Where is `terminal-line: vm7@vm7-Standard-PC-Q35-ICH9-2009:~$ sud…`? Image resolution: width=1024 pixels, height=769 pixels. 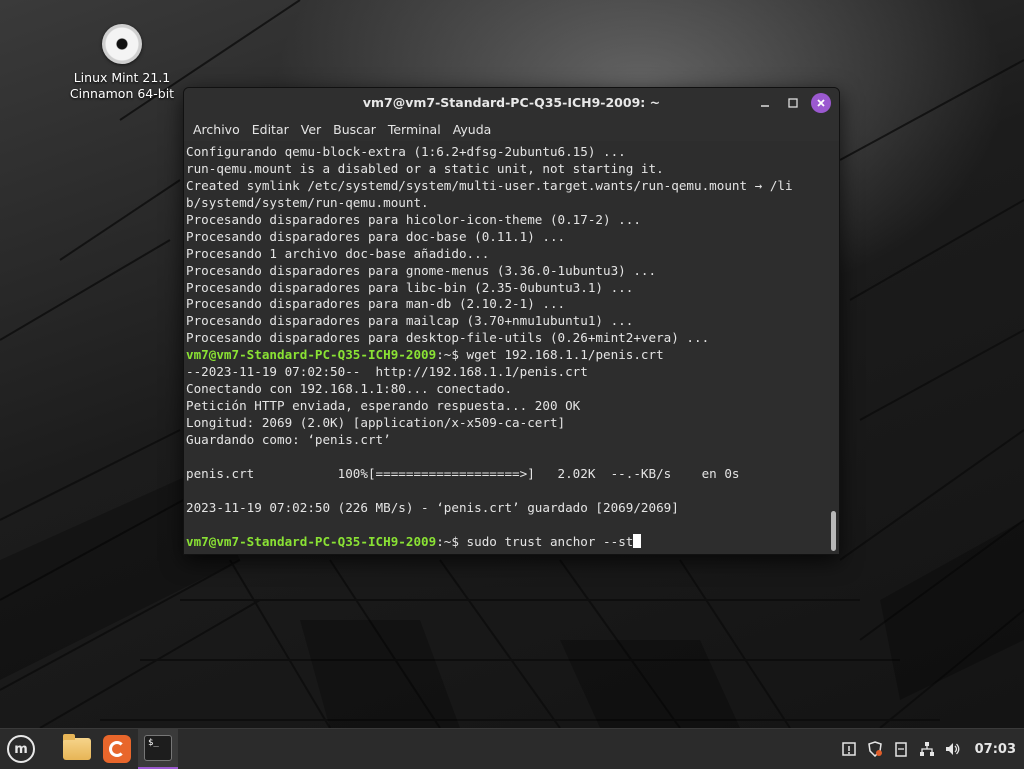
terminal-line: vm7@vm7-Standard-PC-Q35-ICH9-2009:~$ sud… is located at coordinates (512, 542).